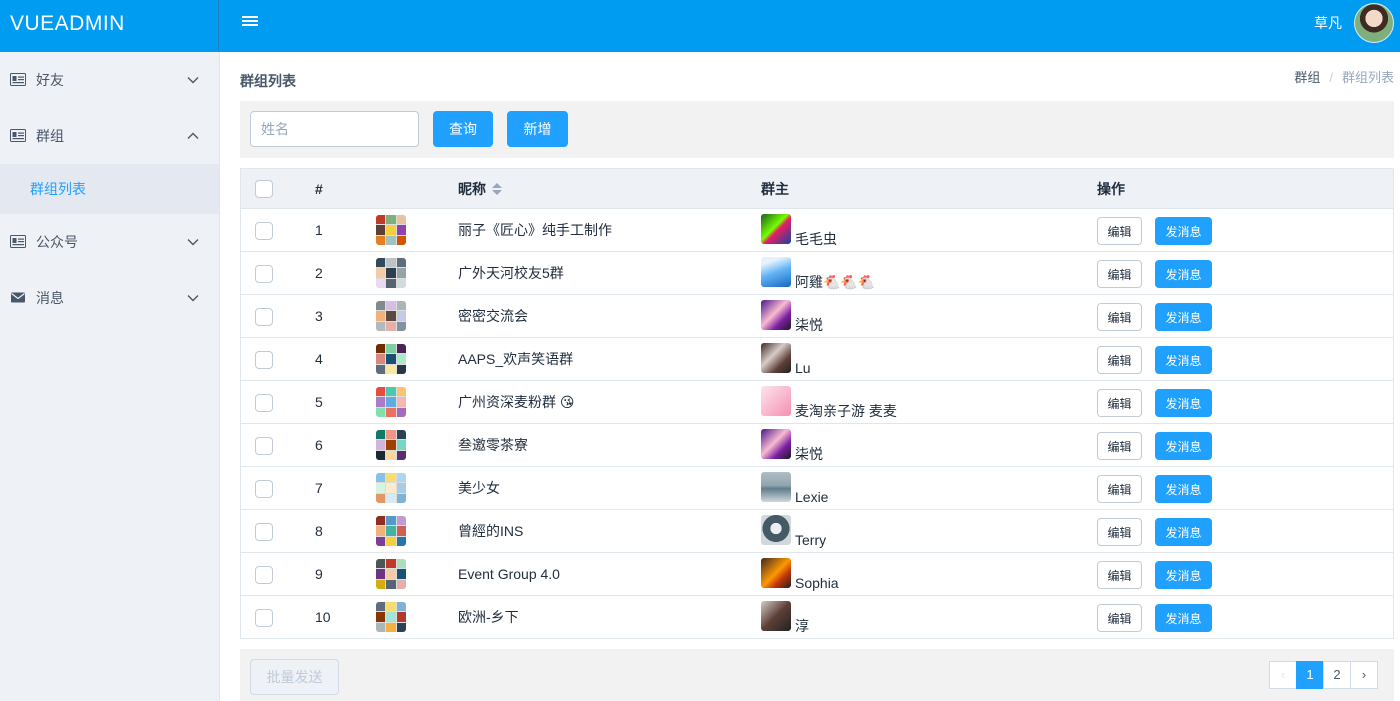 The width and height of the screenshot is (1400, 701). Describe the element at coordinates (802, 626) in the screenshot. I see `owner-name: 淳` at that location.